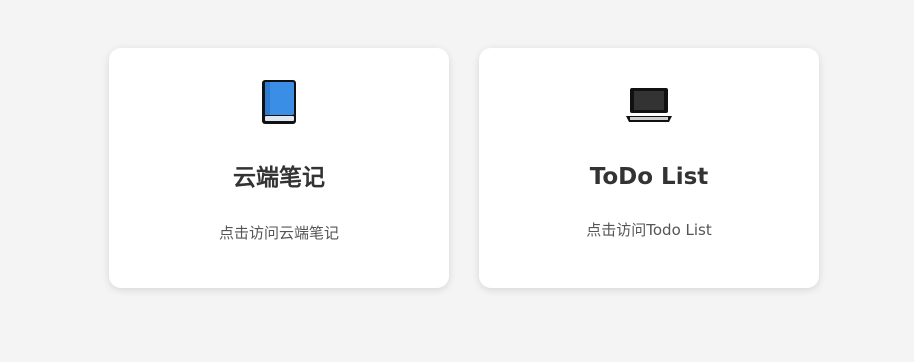 The width and height of the screenshot is (914, 362). What do you see at coordinates (279, 178) in the screenshot?
I see `cloud-notes-title: 云端笔记` at bounding box center [279, 178].